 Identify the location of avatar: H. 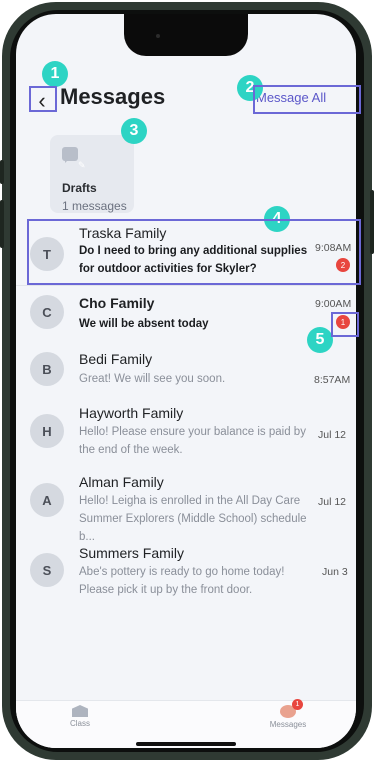
(47, 431).